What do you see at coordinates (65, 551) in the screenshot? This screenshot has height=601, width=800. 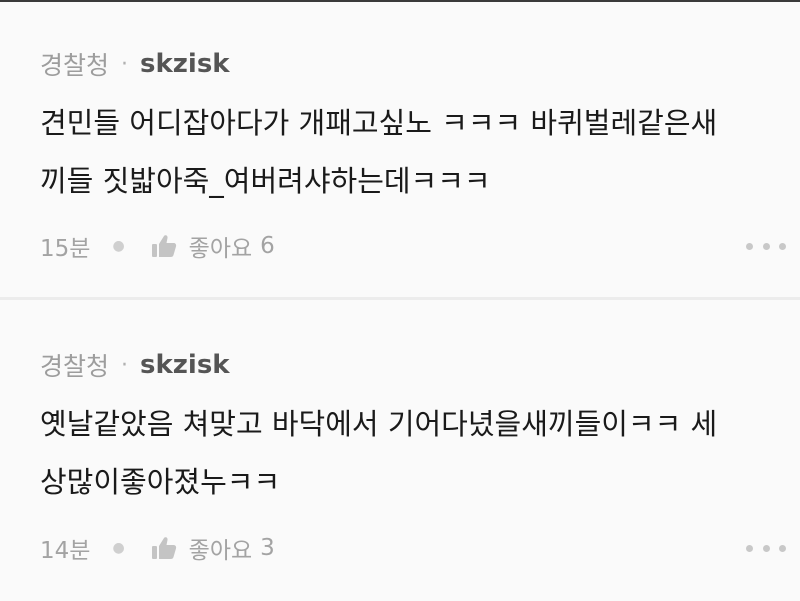 I see `comment-time: 14분` at bounding box center [65, 551].